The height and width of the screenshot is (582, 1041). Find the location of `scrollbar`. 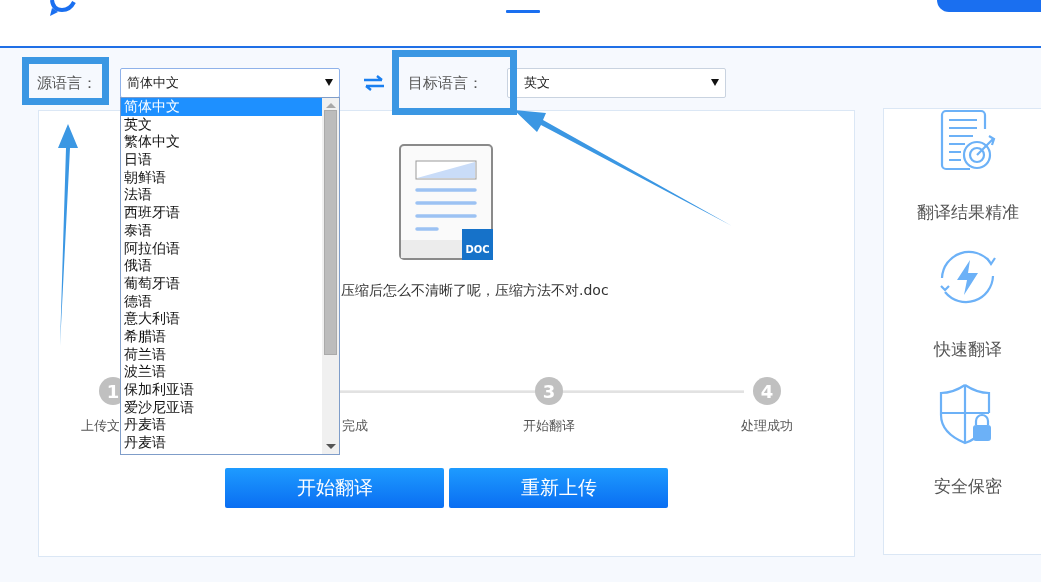

scrollbar is located at coordinates (330, 276).